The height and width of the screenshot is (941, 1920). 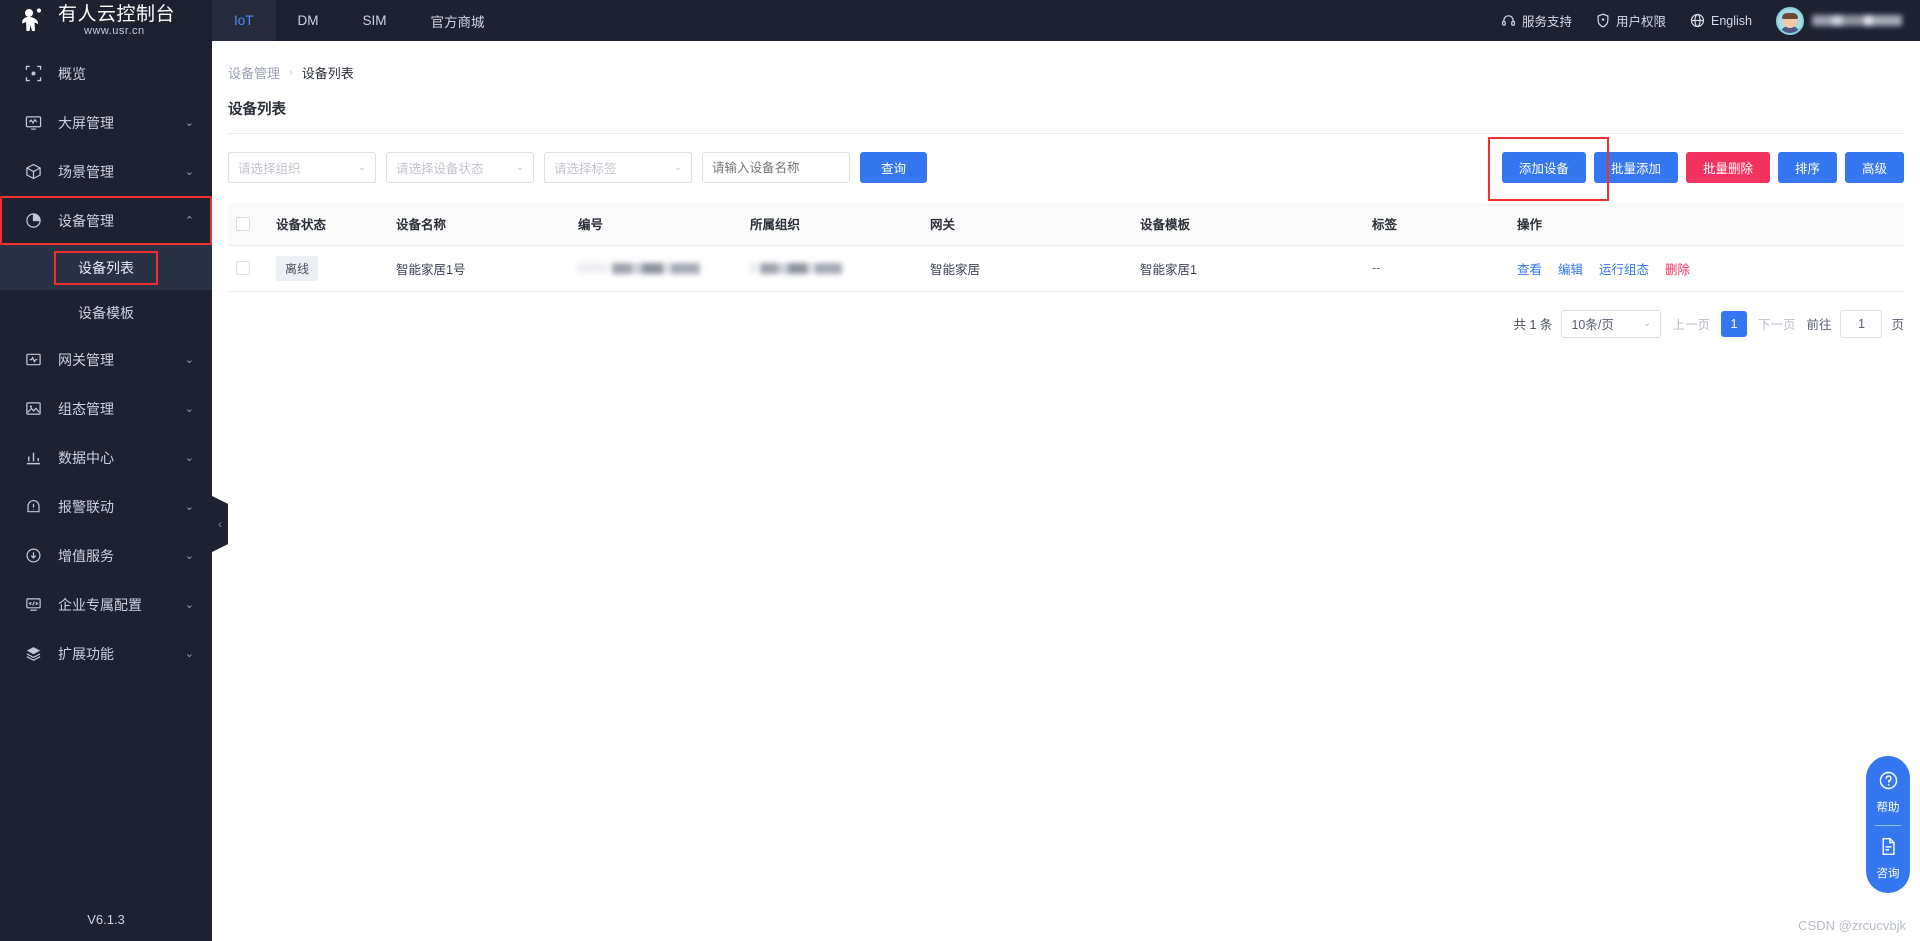 I want to click on tag-select: 请选择标签 ⌄, so click(x=618, y=167).